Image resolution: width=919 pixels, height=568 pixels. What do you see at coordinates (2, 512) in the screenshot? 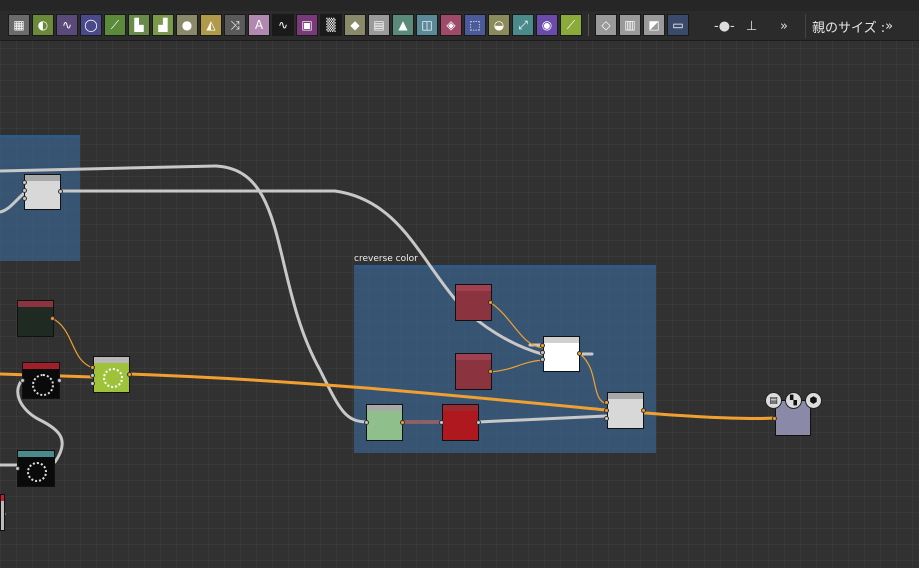
I see `edge-node` at bounding box center [2, 512].